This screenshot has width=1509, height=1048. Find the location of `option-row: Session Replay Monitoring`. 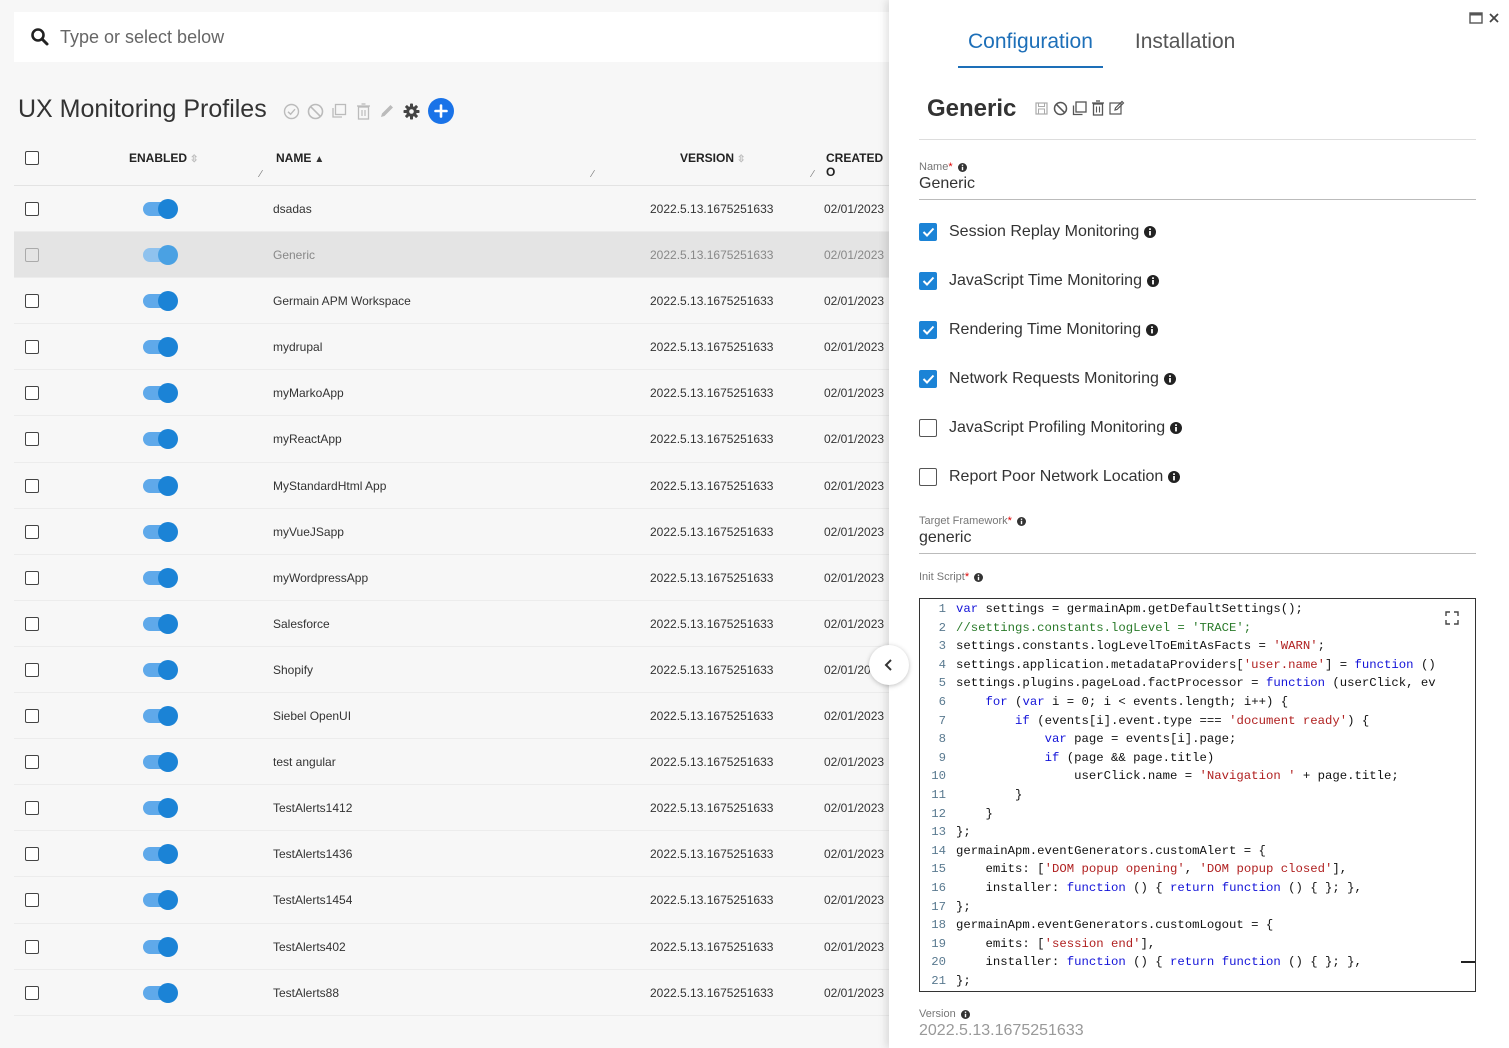

option-row: Session Replay Monitoring is located at coordinates (1038, 232).